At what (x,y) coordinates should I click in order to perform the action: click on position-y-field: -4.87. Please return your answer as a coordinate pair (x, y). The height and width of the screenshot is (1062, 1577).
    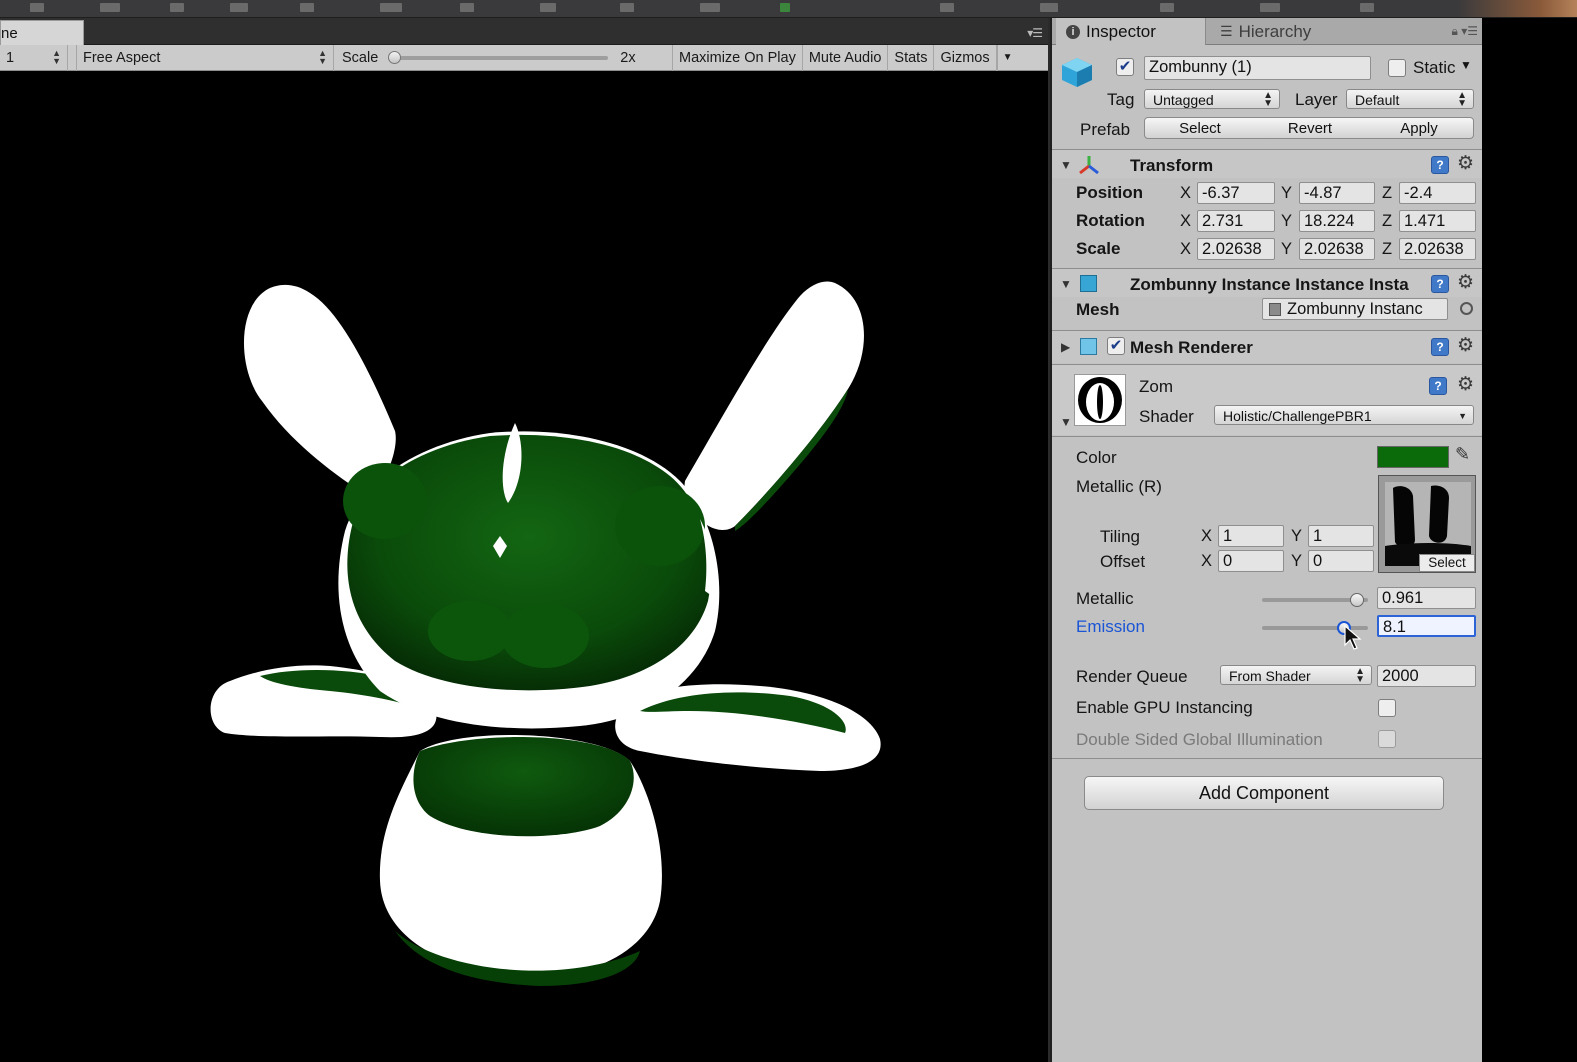
    Looking at the image, I should click on (1337, 193).